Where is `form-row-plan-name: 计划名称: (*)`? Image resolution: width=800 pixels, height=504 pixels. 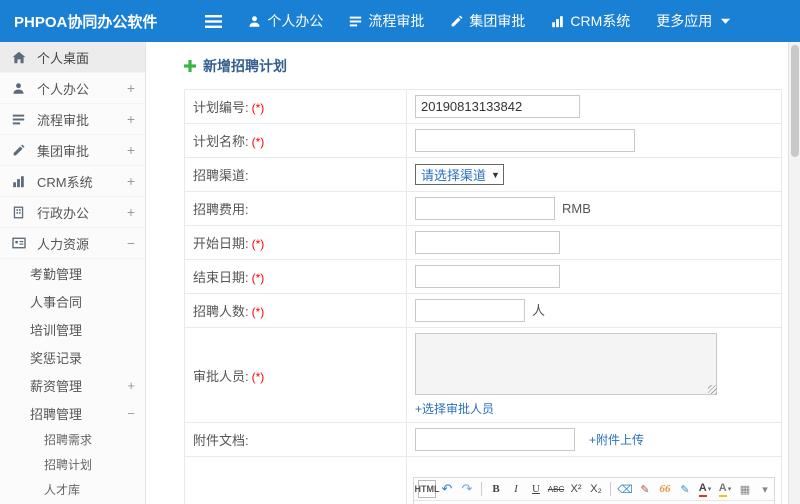
form-row-plan-name: 计划名称: (*) is located at coordinates (483, 140).